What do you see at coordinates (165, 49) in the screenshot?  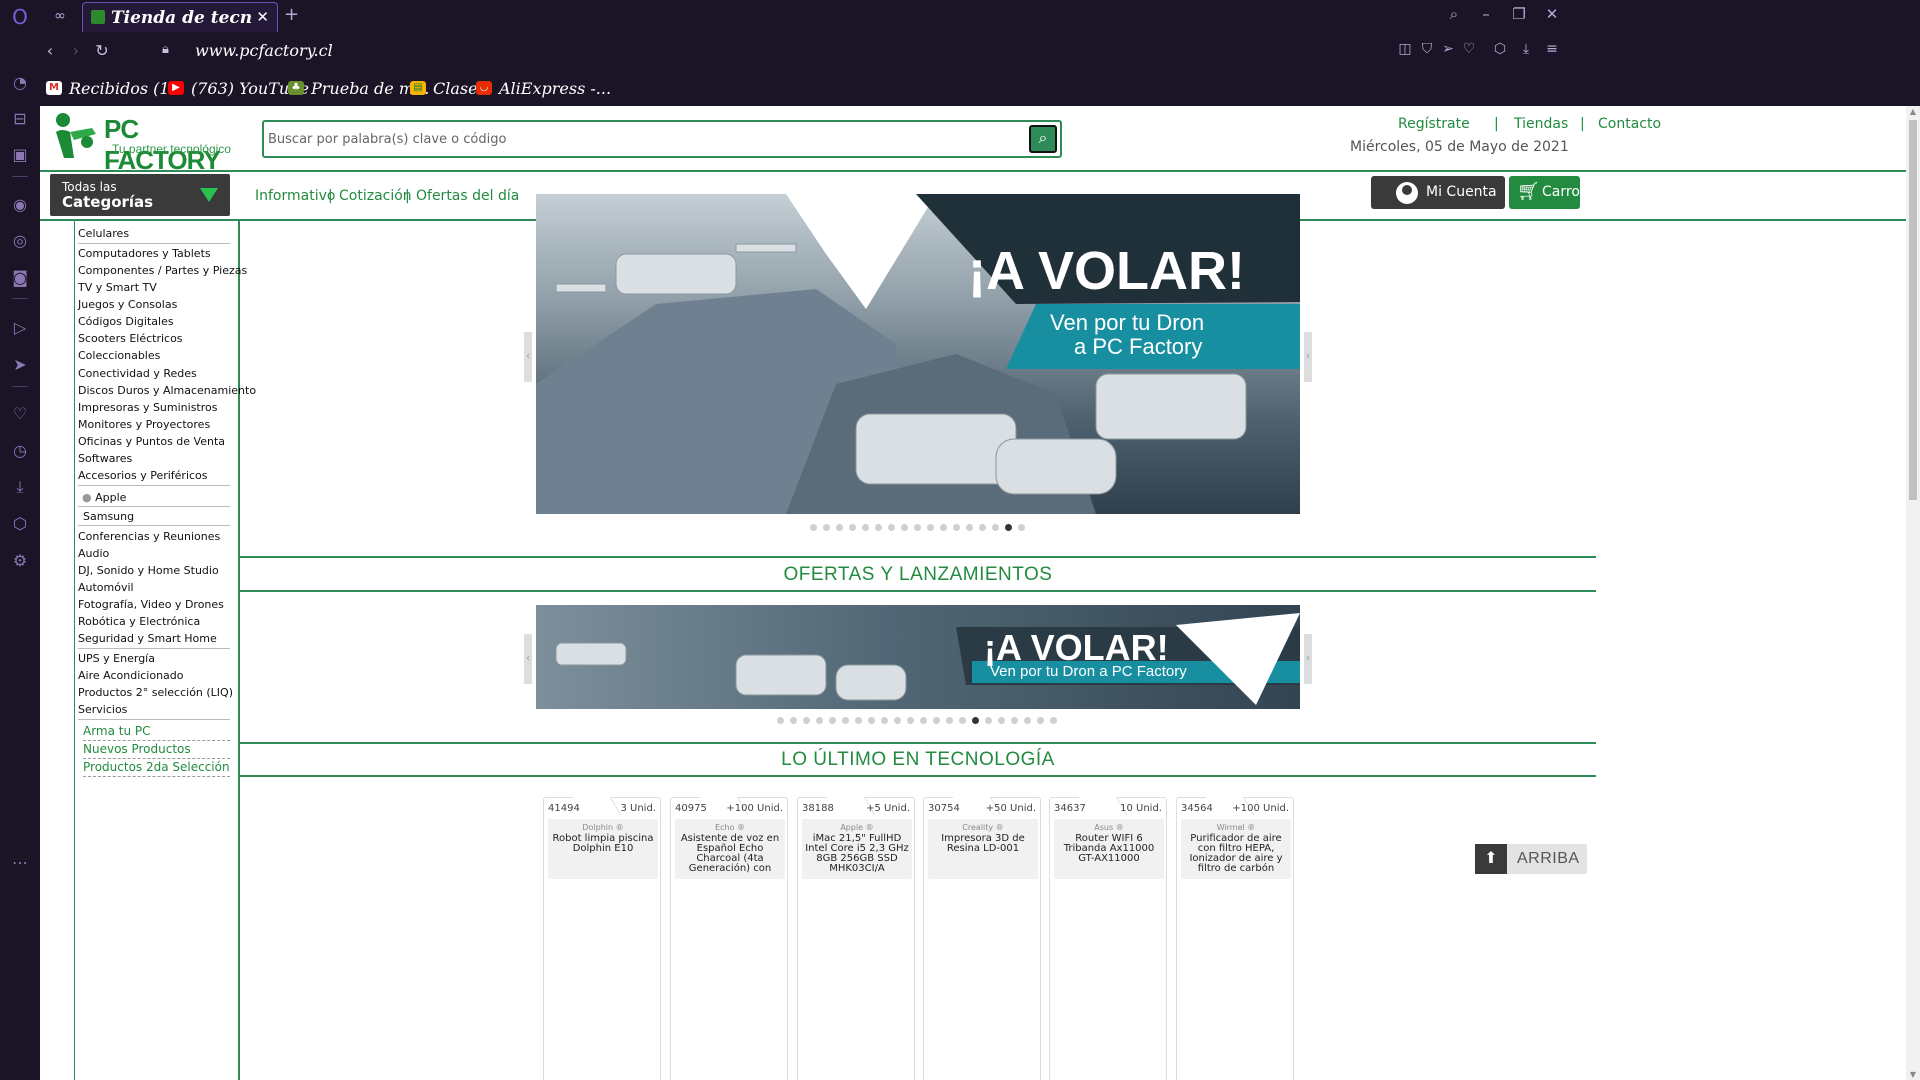 I see `lock-icon: 🔒︎` at bounding box center [165, 49].